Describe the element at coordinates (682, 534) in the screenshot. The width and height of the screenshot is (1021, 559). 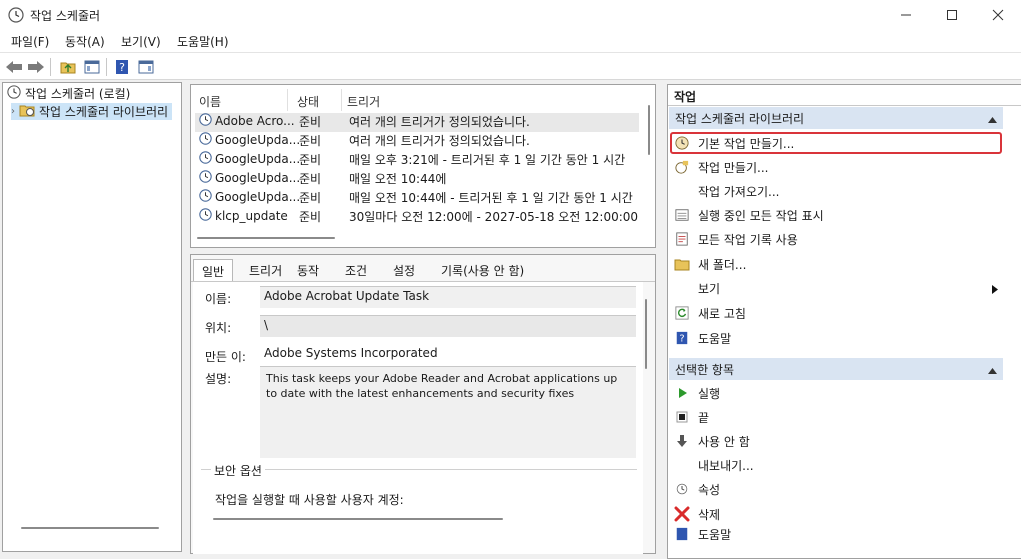
I see `help-icon` at that location.